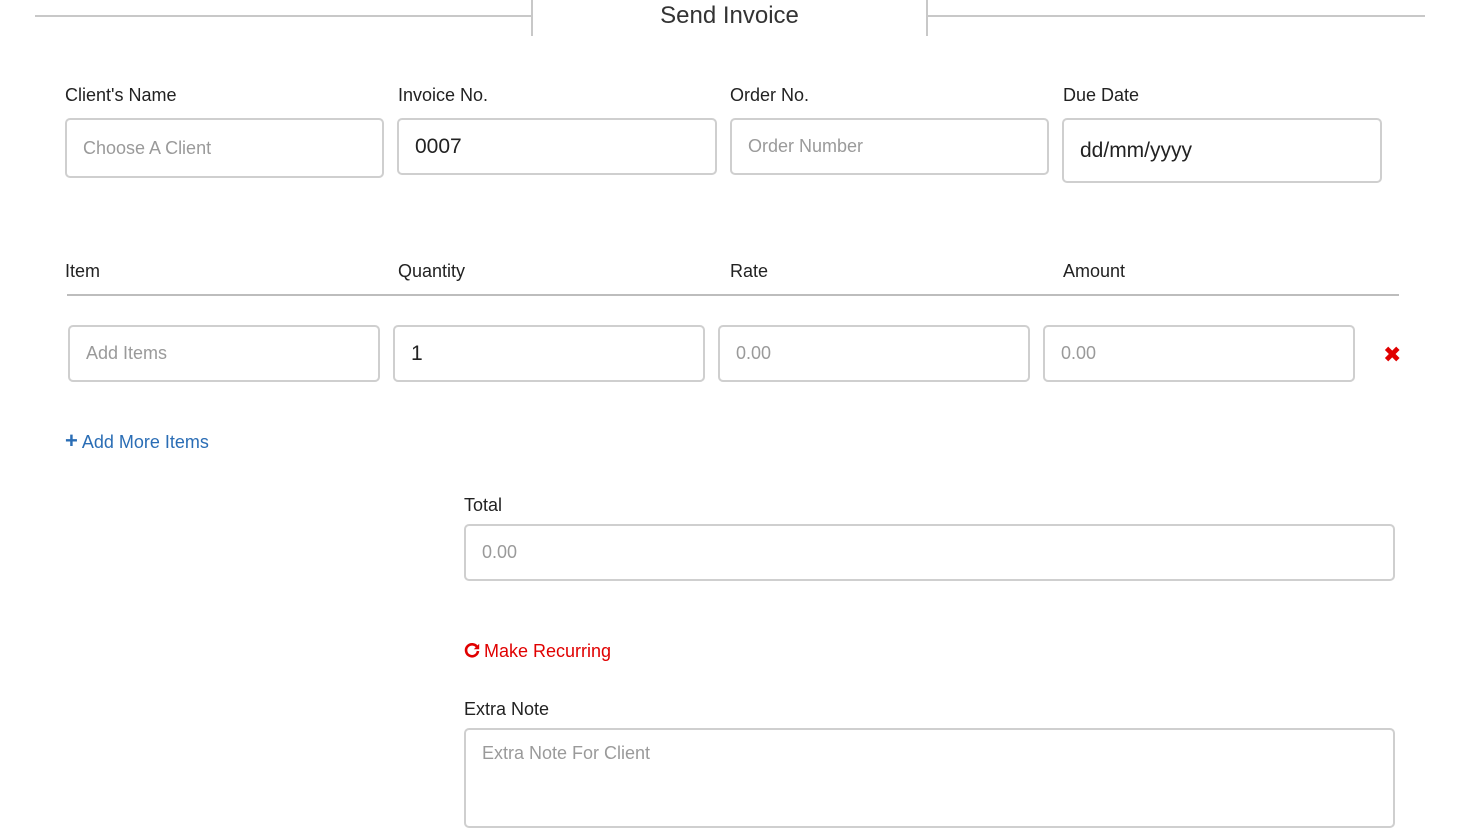 This screenshot has height=828, width=1468. I want to click on extra-note-textarea, so click(929, 778).